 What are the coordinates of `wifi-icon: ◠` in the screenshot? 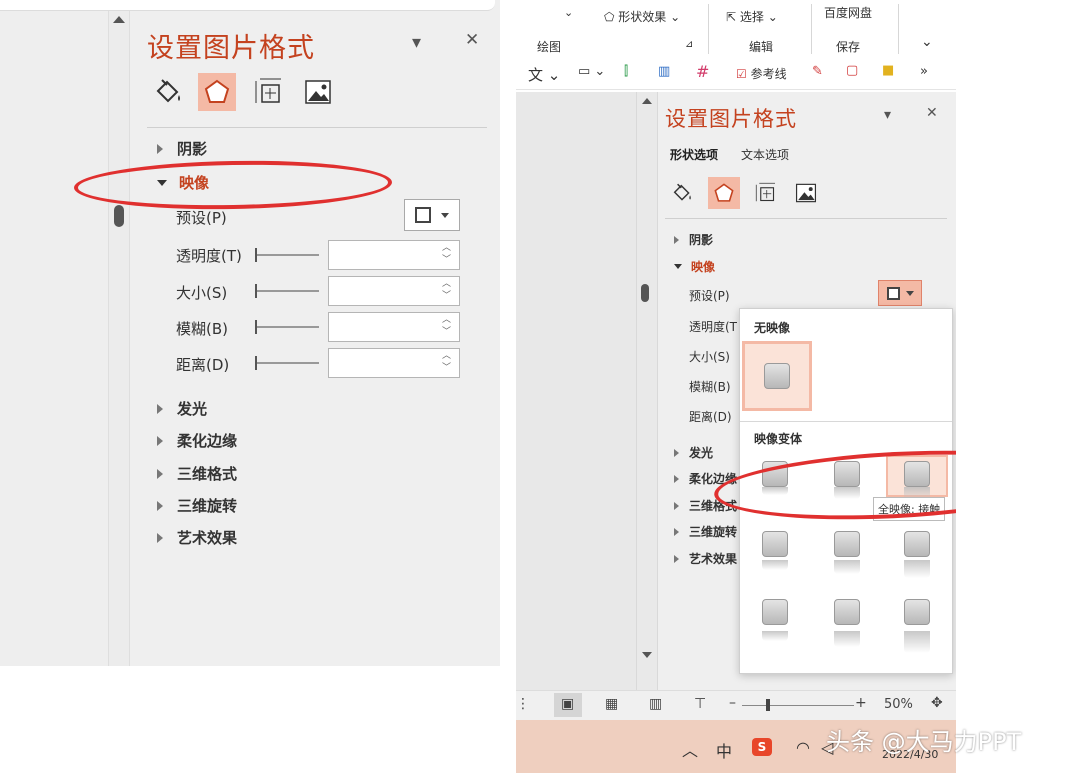 It's located at (803, 747).